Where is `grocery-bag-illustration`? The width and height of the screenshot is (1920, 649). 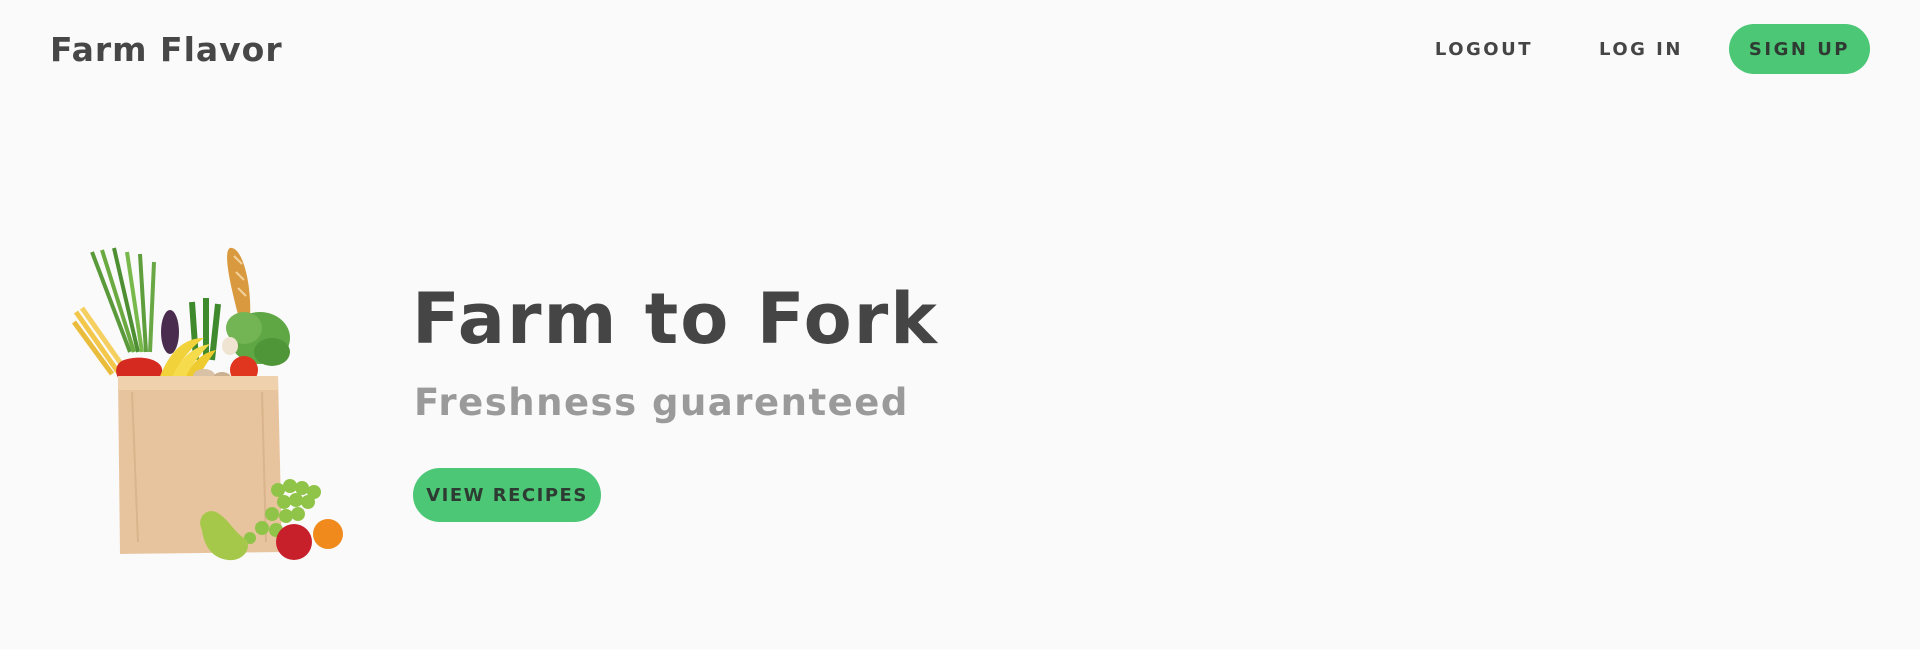 grocery-bag-illustration is located at coordinates (207, 404).